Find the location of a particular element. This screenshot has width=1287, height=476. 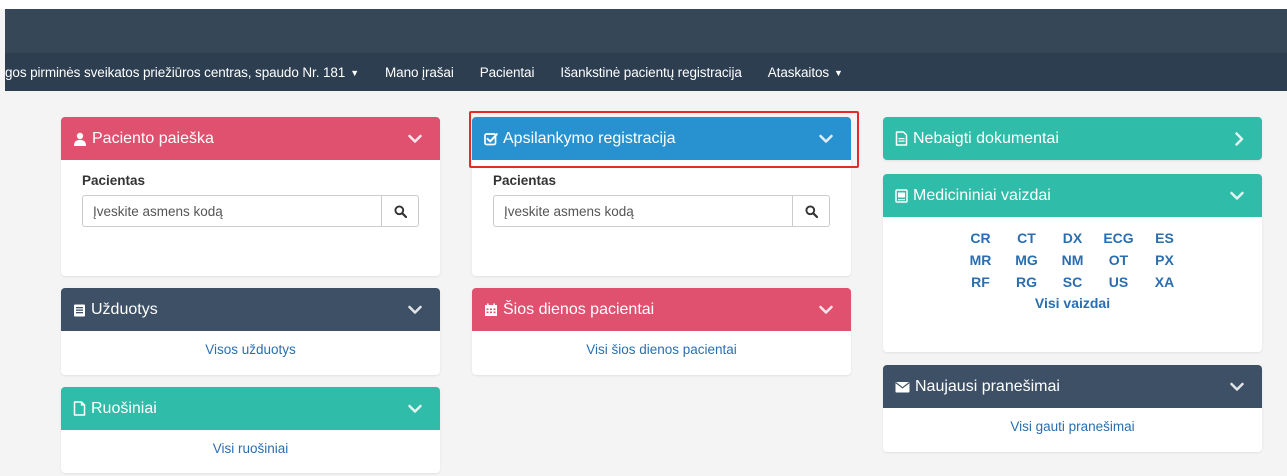

clipboard-icon is located at coordinates (79, 310).